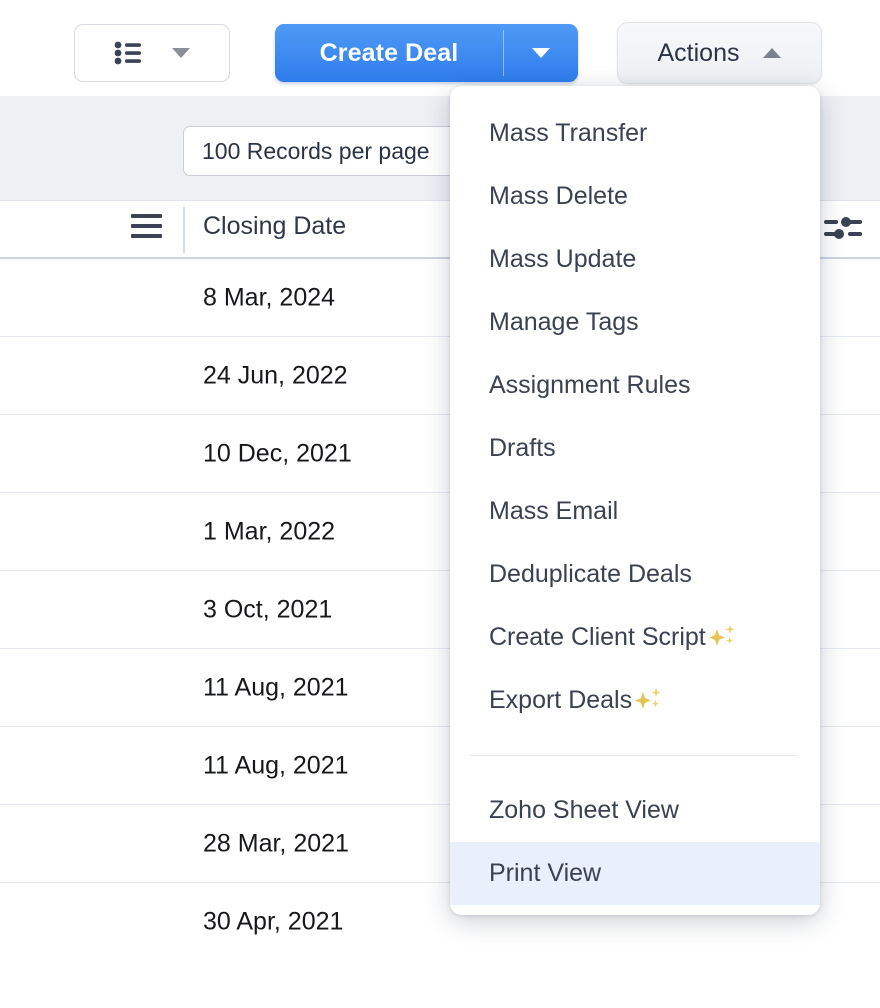 This screenshot has height=1008, width=880. I want to click on hamburger-icon, so click(146, 226).